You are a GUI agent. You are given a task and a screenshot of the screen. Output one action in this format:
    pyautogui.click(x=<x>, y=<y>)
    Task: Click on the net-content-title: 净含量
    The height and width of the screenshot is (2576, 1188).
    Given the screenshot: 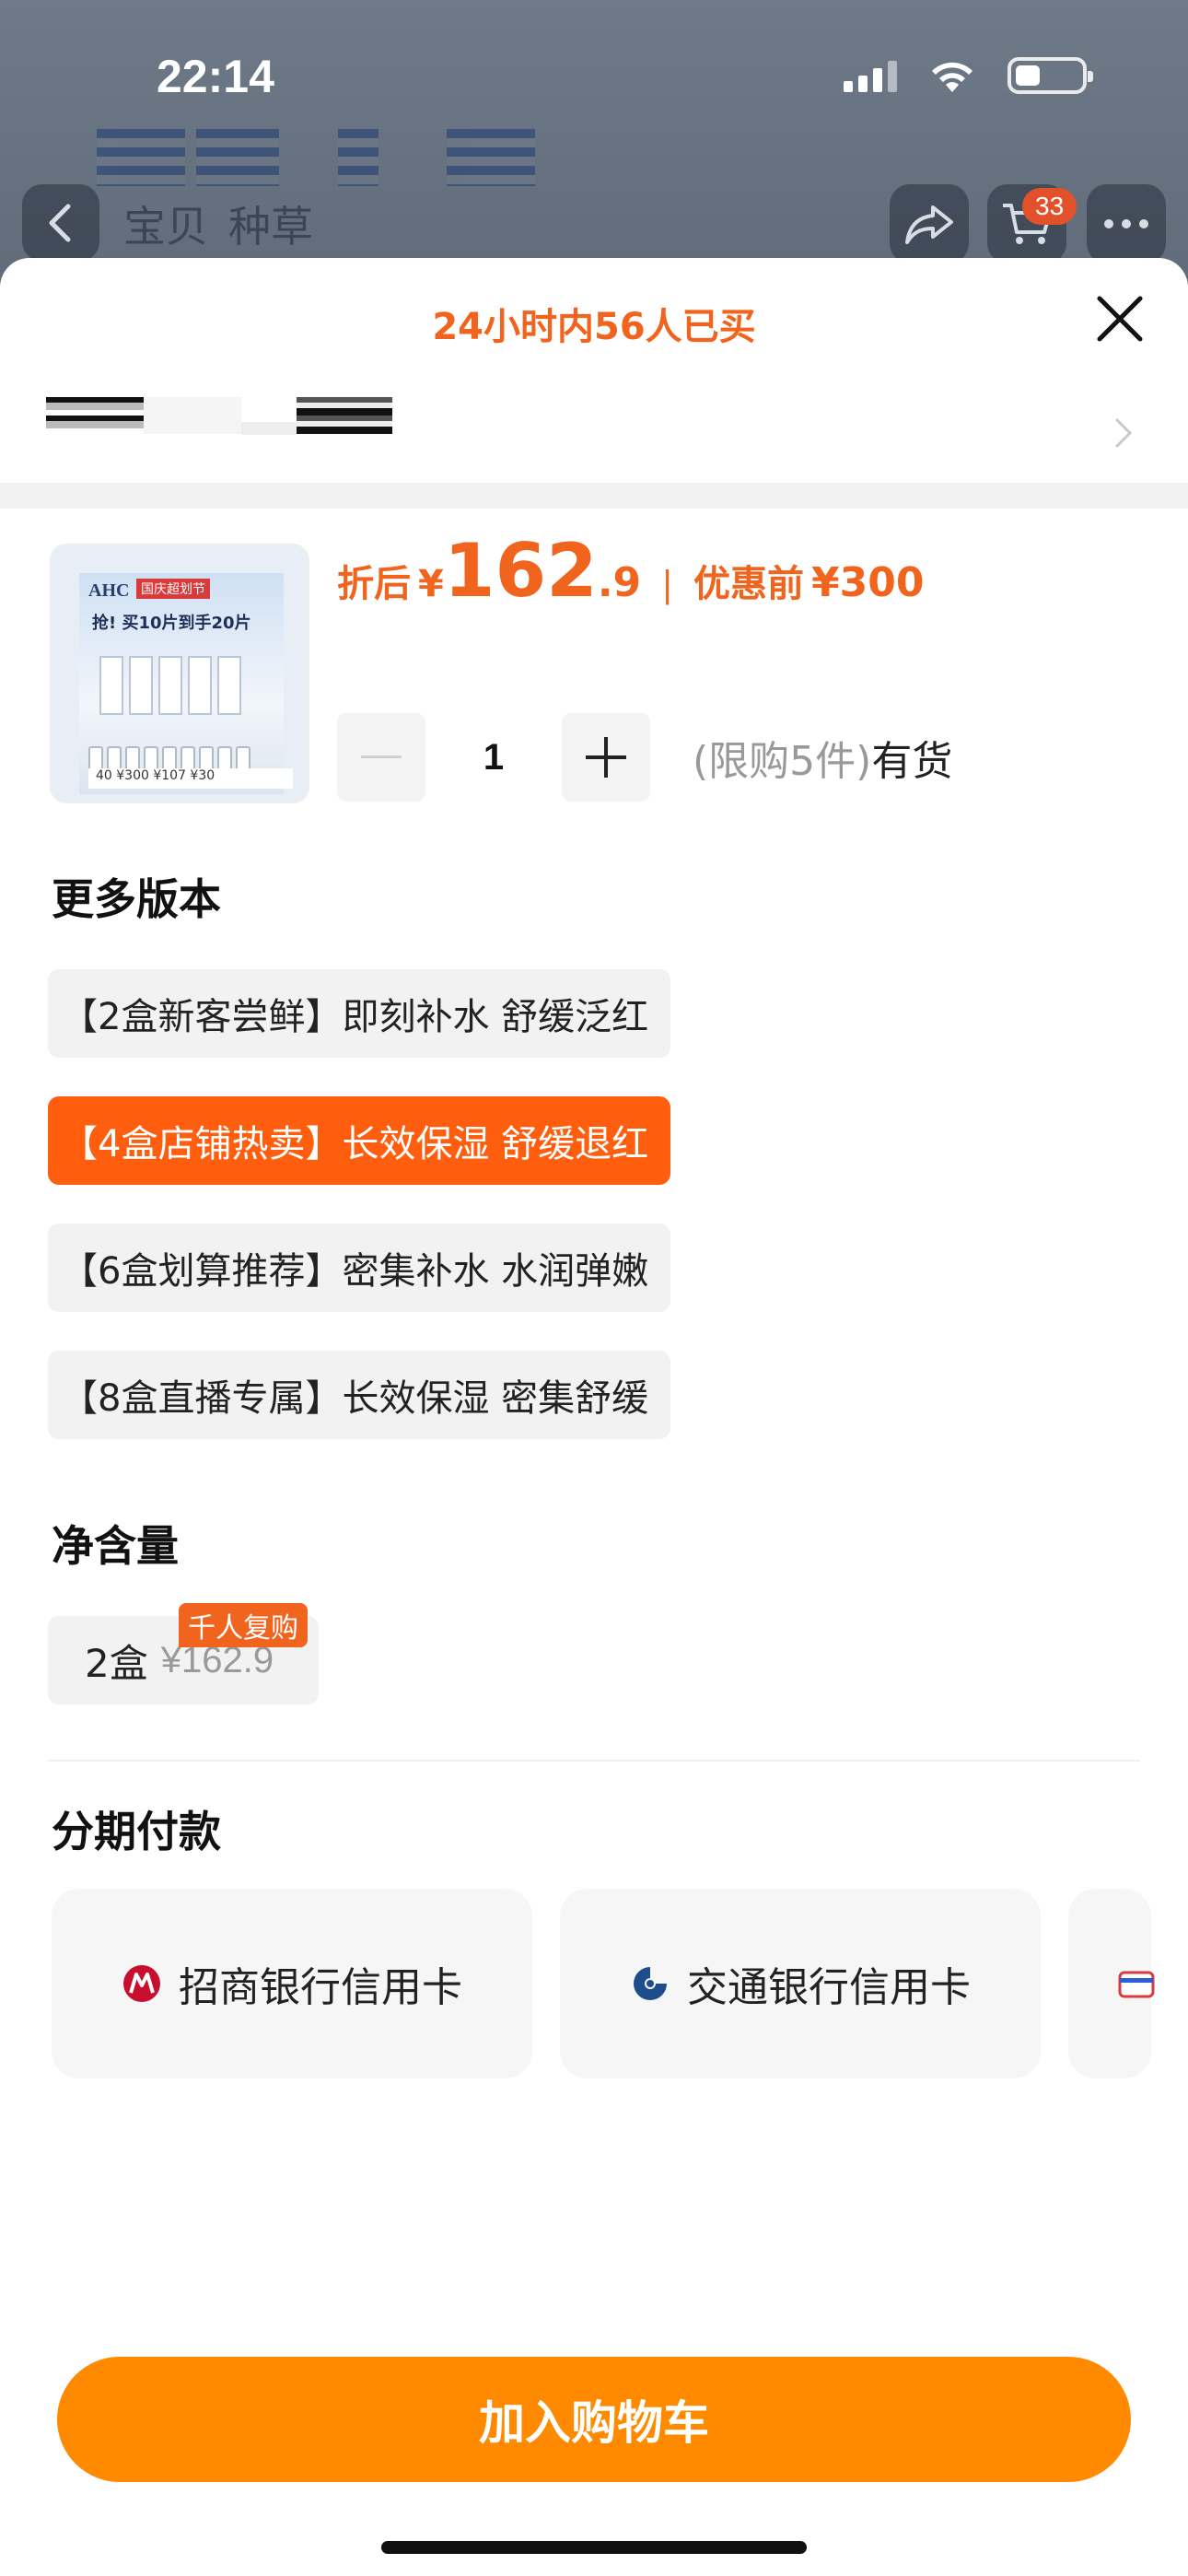 What is the action you would take?
    pyautogui.click(x=115, y=1546)
    